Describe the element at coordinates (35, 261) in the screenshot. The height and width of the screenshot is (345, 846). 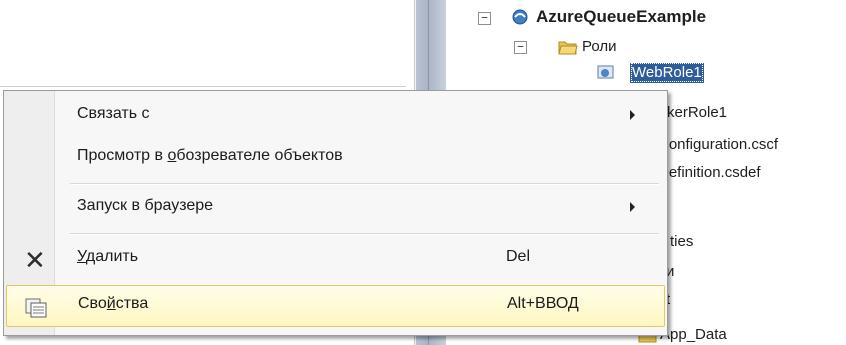
I see `delete-x-icon: ✕` at that location.